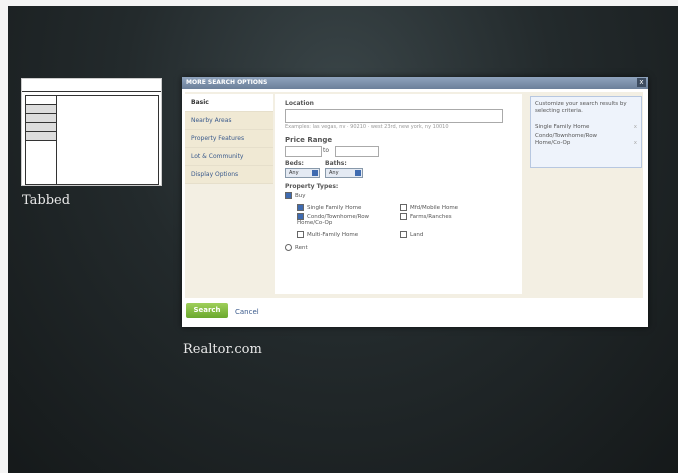 This screenshot has height=473, width=678. Describe the element at coordinates (207, 310) in the screenshot. I see `search-button: Search` at that location.